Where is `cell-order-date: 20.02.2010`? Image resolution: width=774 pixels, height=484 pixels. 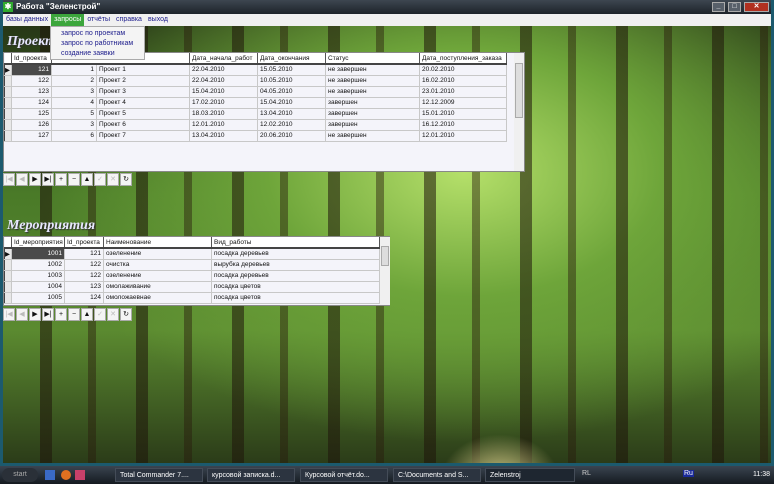 cell-order-date: 20.02.2010 is located at coordinates (463, 70).